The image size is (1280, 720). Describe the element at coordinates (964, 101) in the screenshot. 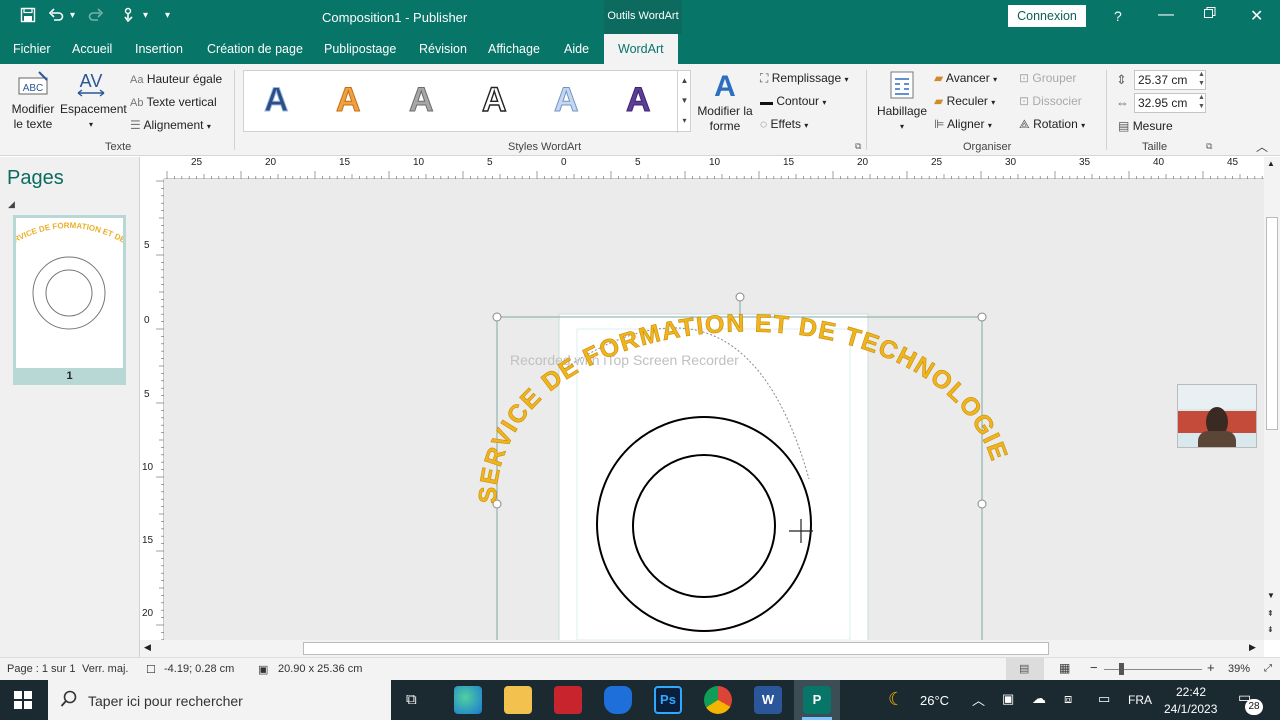

I see `send-backward-button: ▰ Reculer ▾` at that location.